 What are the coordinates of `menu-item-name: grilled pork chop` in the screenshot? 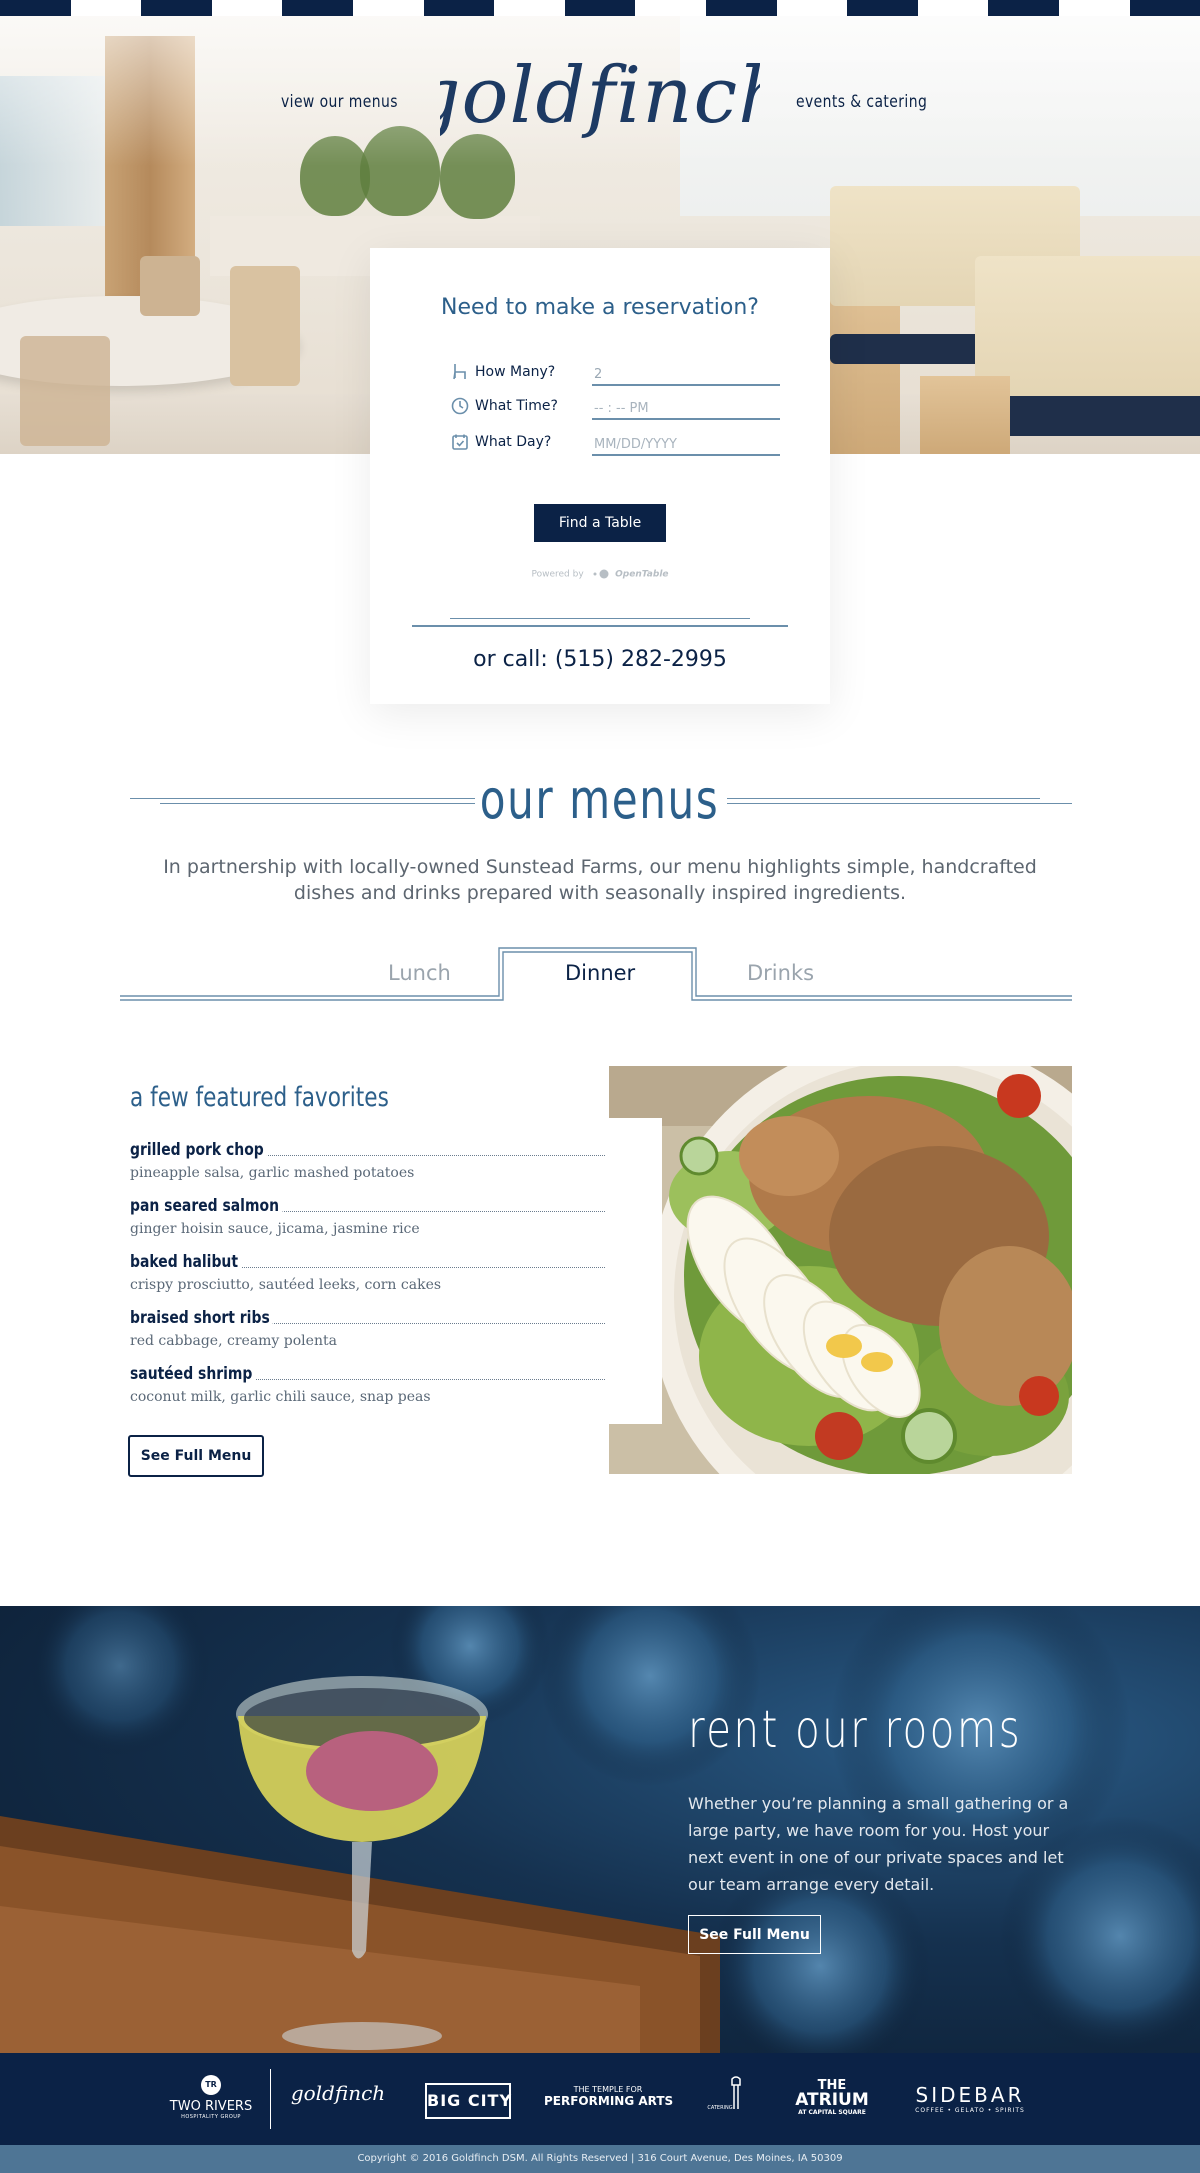 It's located at (199, 1150).